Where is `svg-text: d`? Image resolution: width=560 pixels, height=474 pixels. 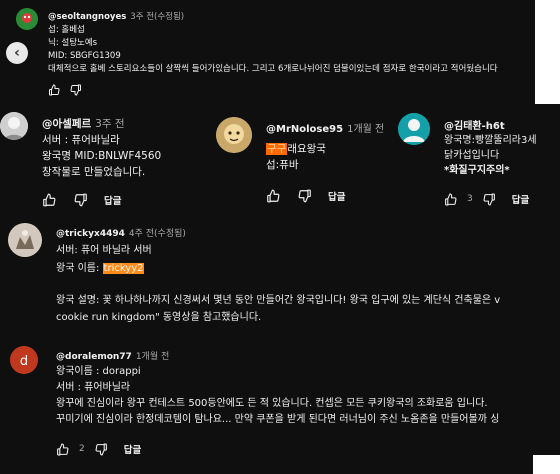 svg-text: d is located at coordinates (24, 361).